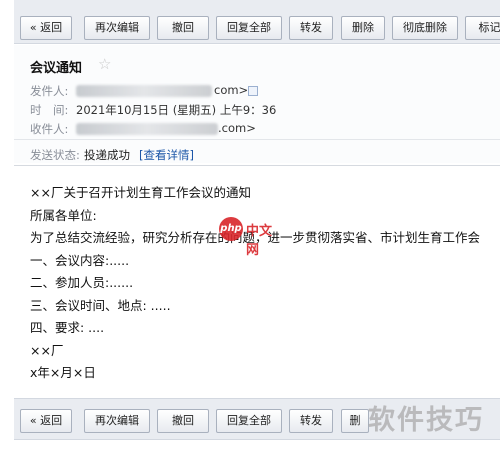  What do you see at coordinates (144, 91) in the screenshot?
I see `redacted-sender-address` at bounding box center [144, 91].